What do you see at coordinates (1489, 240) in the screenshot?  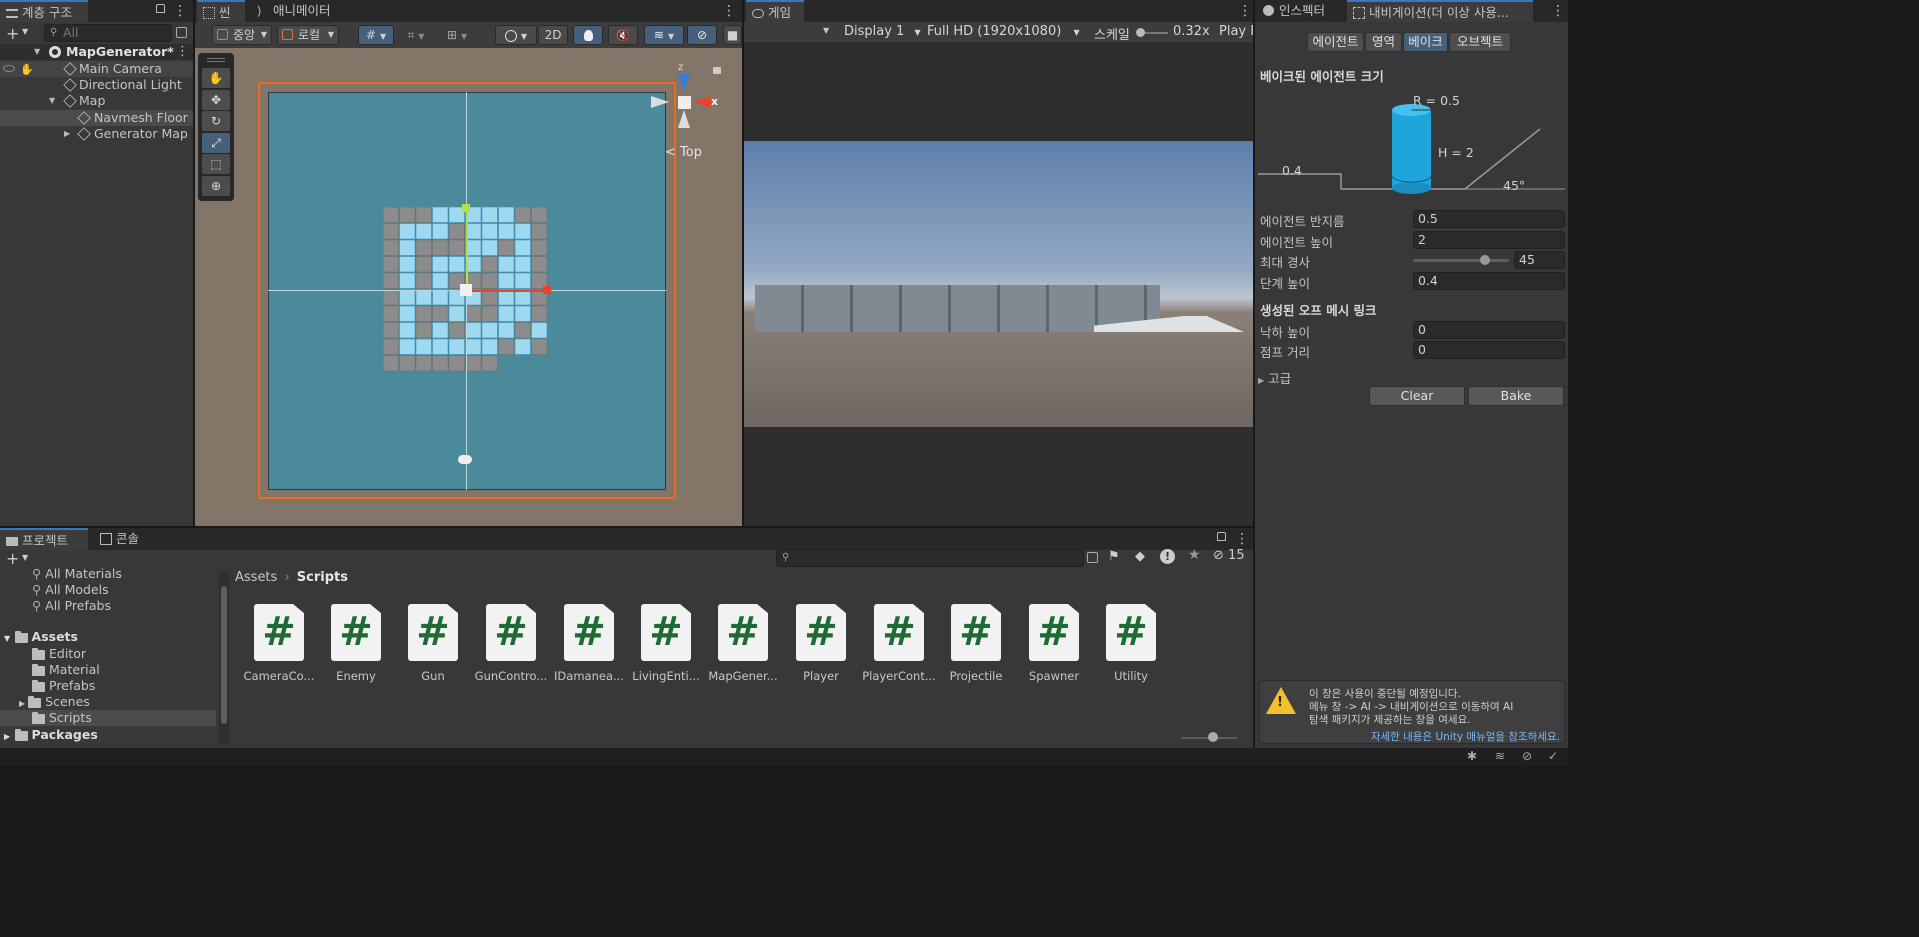 I see `agent-height-field: 2` at bounding box center [1489, 240].